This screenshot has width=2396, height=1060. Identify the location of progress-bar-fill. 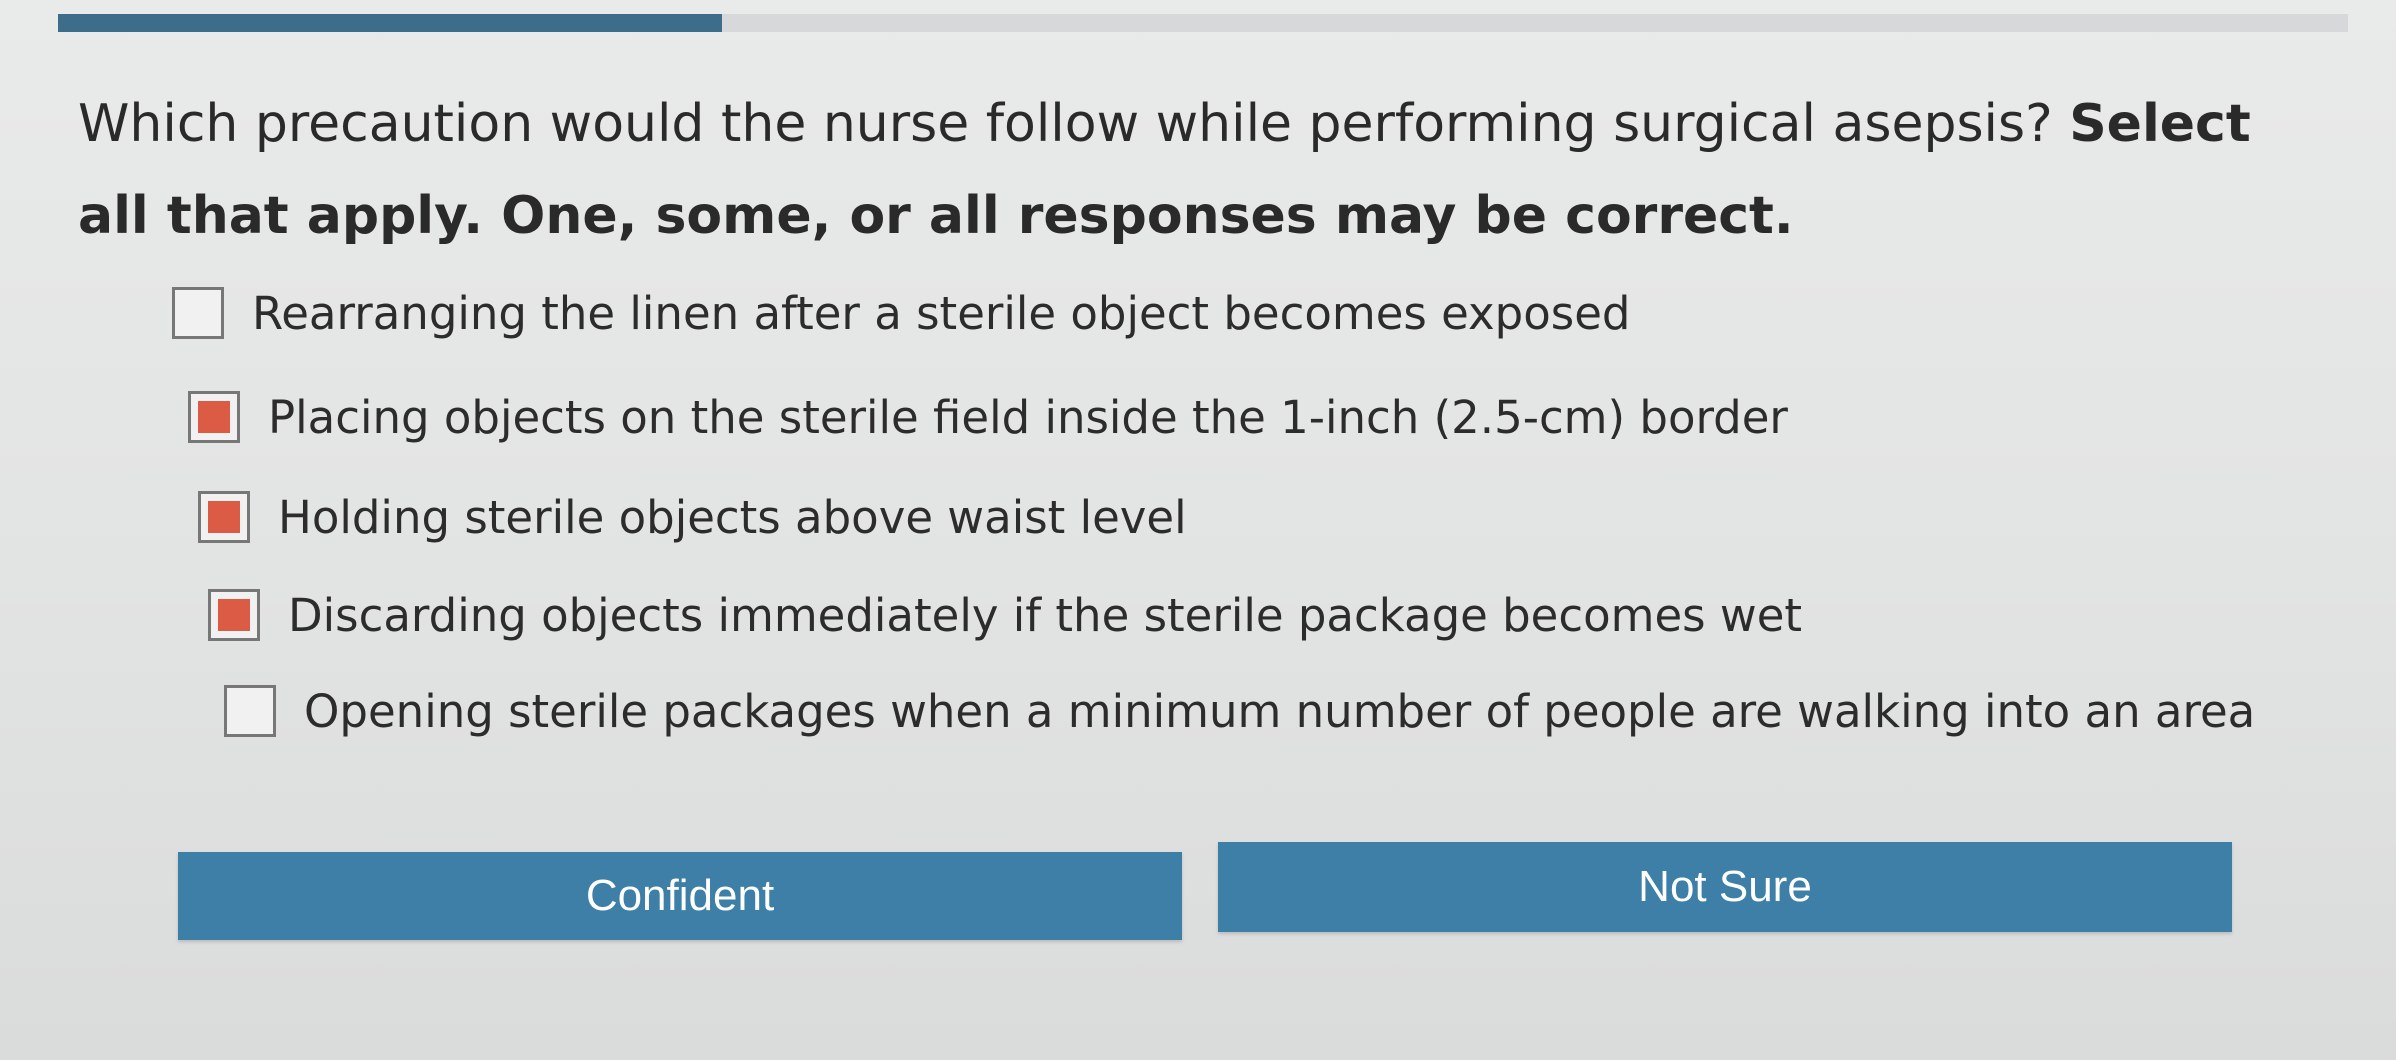
(390, 23).